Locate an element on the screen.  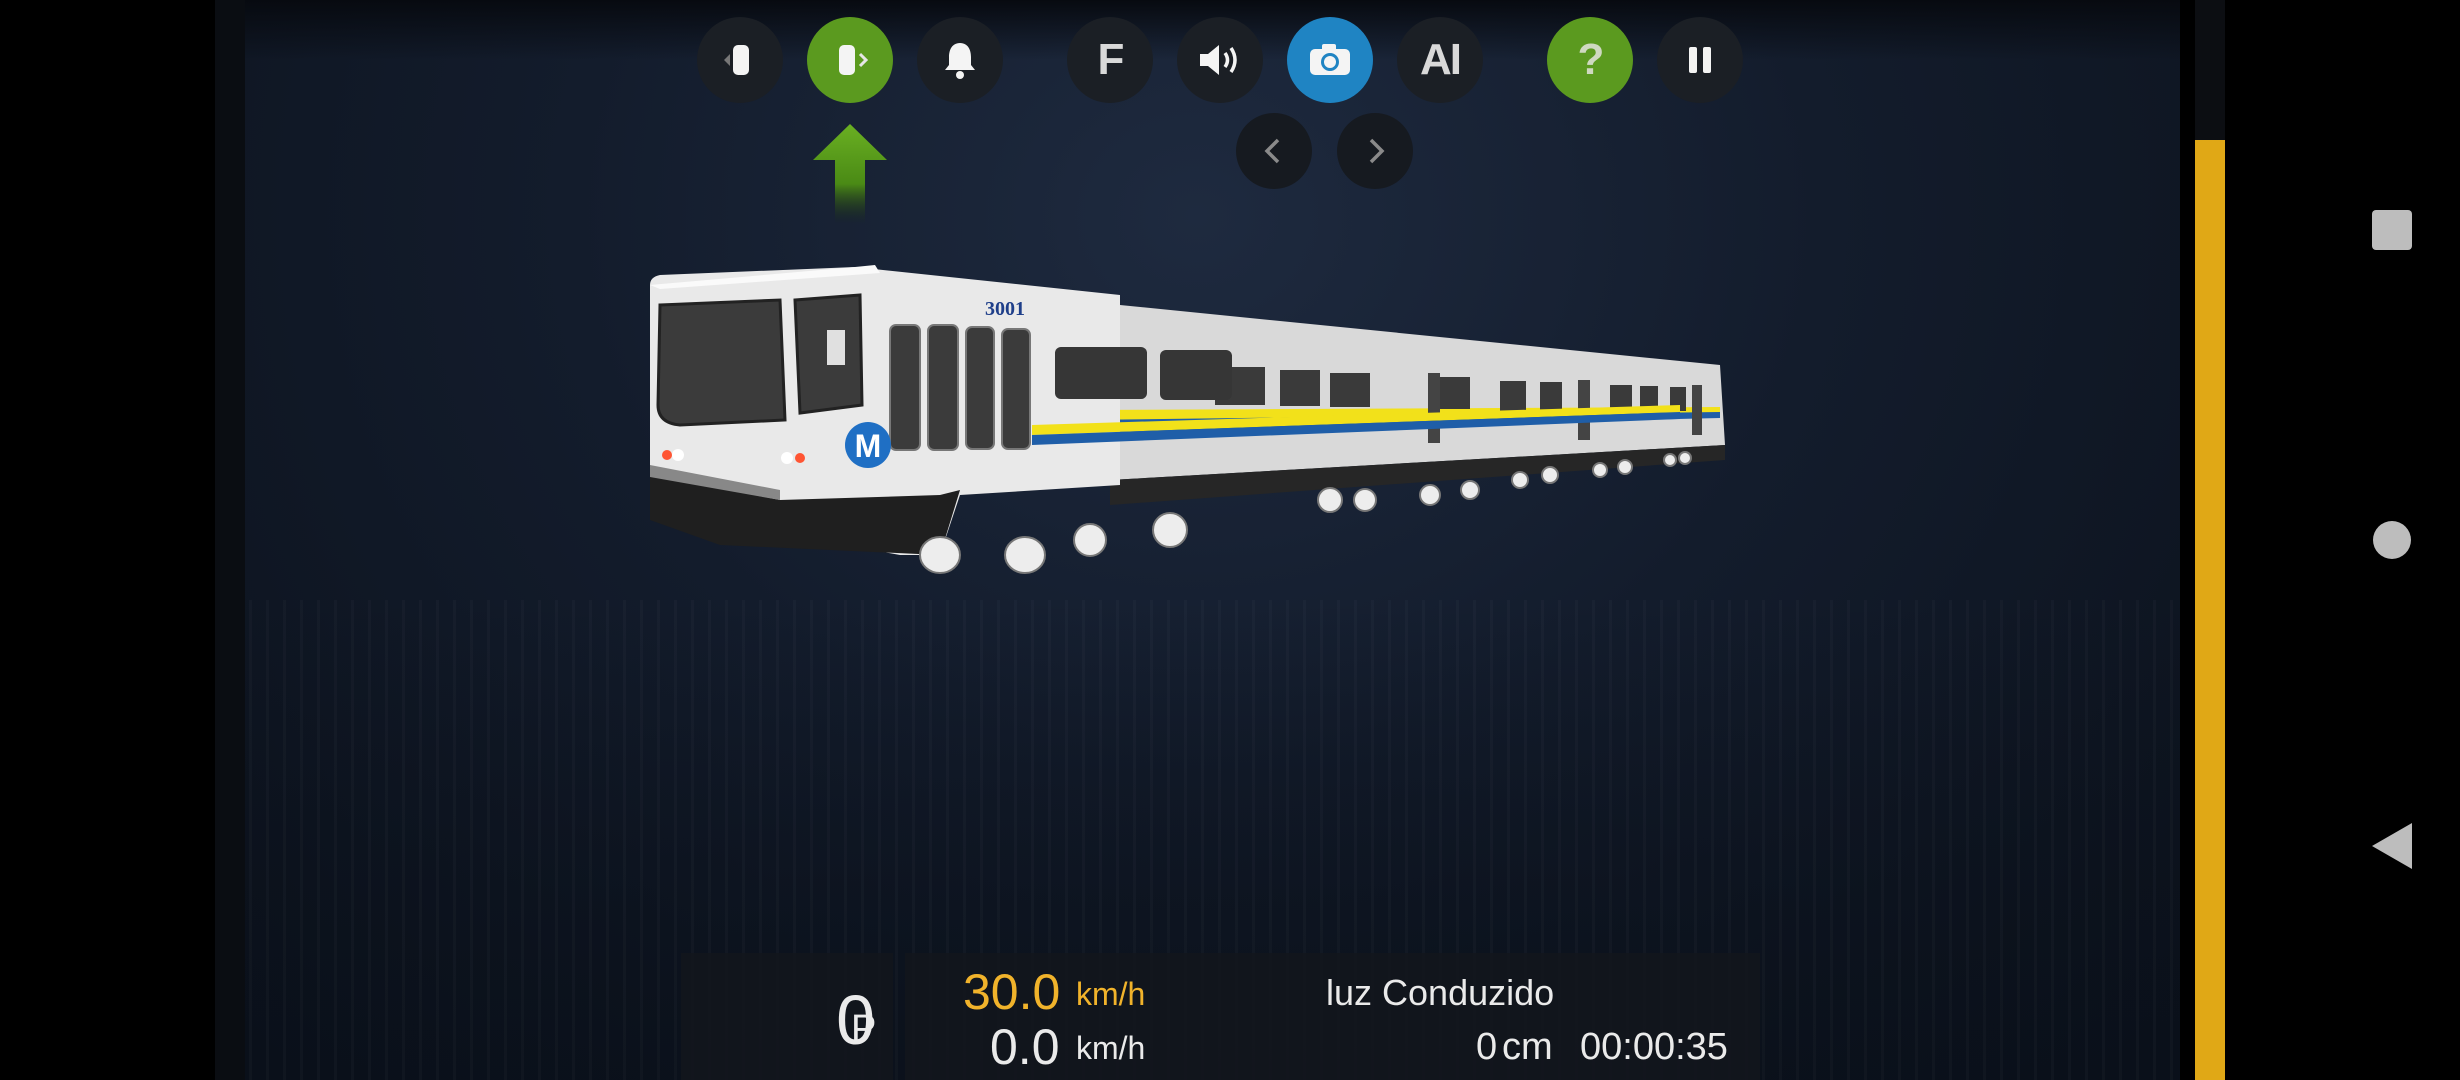
train-number: 3001 is located at coordinates (1005, 309).